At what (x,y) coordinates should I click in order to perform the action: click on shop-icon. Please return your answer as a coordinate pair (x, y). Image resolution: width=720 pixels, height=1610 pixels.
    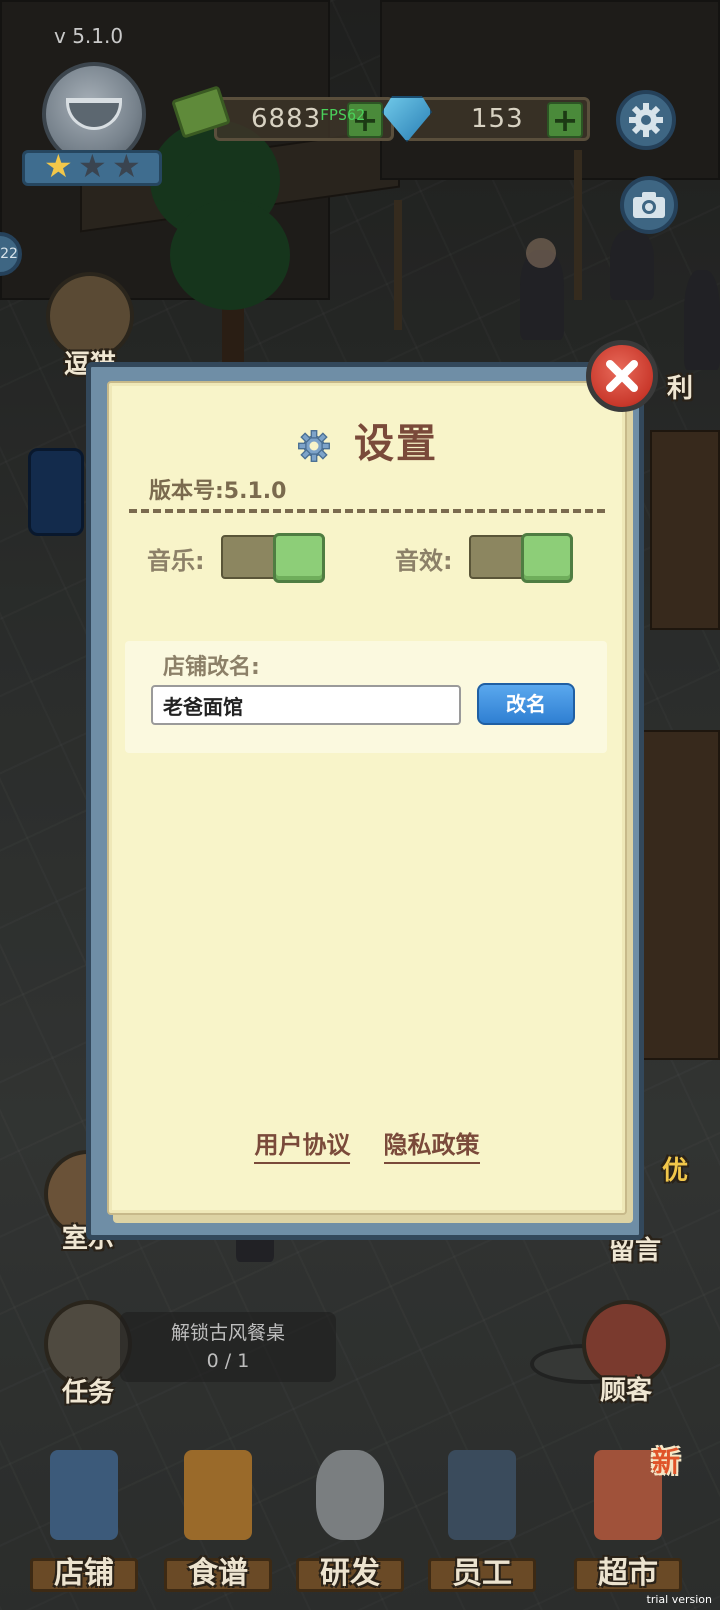
    Looking at the image, I should click on (84, 1495).